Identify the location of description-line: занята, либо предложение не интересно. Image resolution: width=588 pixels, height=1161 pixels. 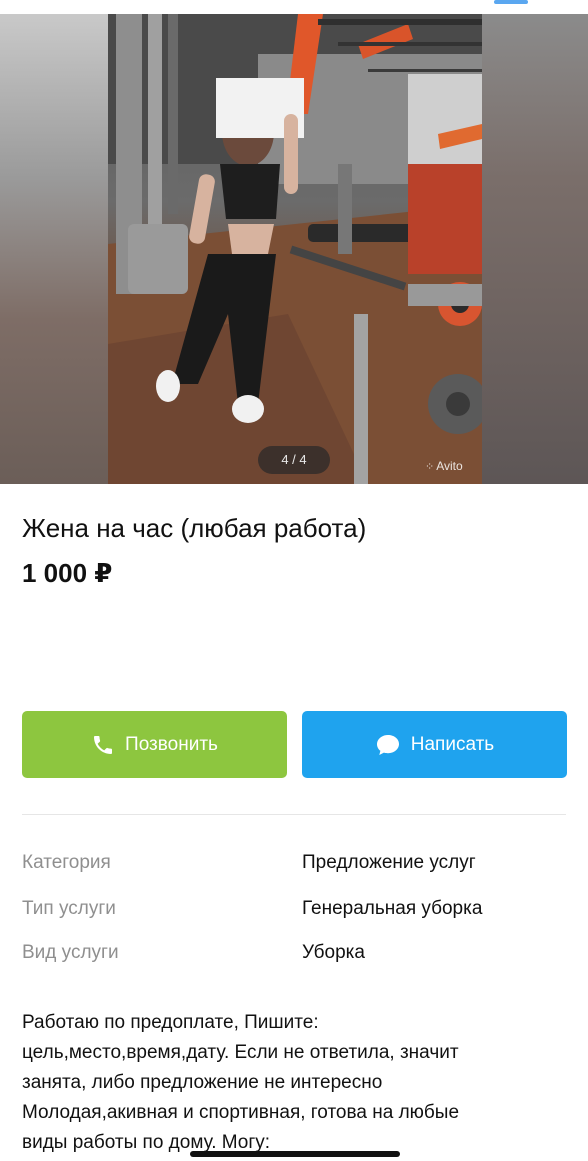
(202, 1082).